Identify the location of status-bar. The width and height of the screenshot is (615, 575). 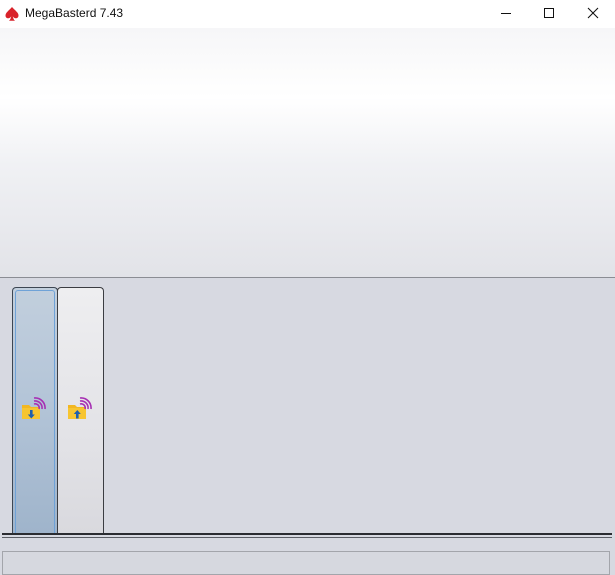
(306, 563).